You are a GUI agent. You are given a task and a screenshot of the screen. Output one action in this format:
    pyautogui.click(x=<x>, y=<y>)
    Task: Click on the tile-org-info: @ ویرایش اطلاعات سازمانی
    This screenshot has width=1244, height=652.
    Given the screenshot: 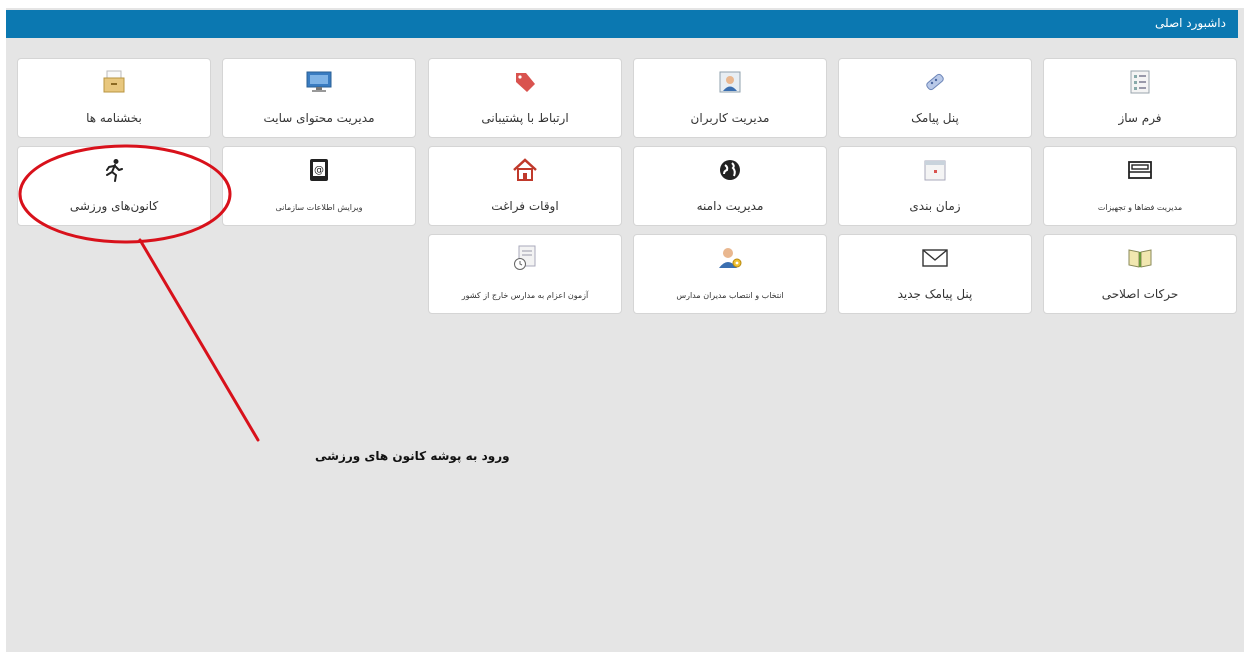 What is the action you would take?
    pyautogui.click(x=319, y=186)
    